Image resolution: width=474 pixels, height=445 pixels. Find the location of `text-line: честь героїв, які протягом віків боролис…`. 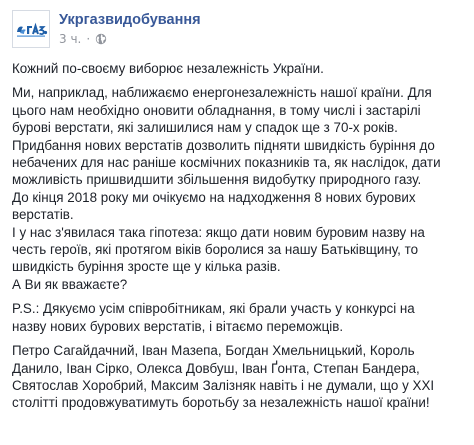

text-line: честь героїв, які протягом віків боролис… is located at coordinates (215, 250).